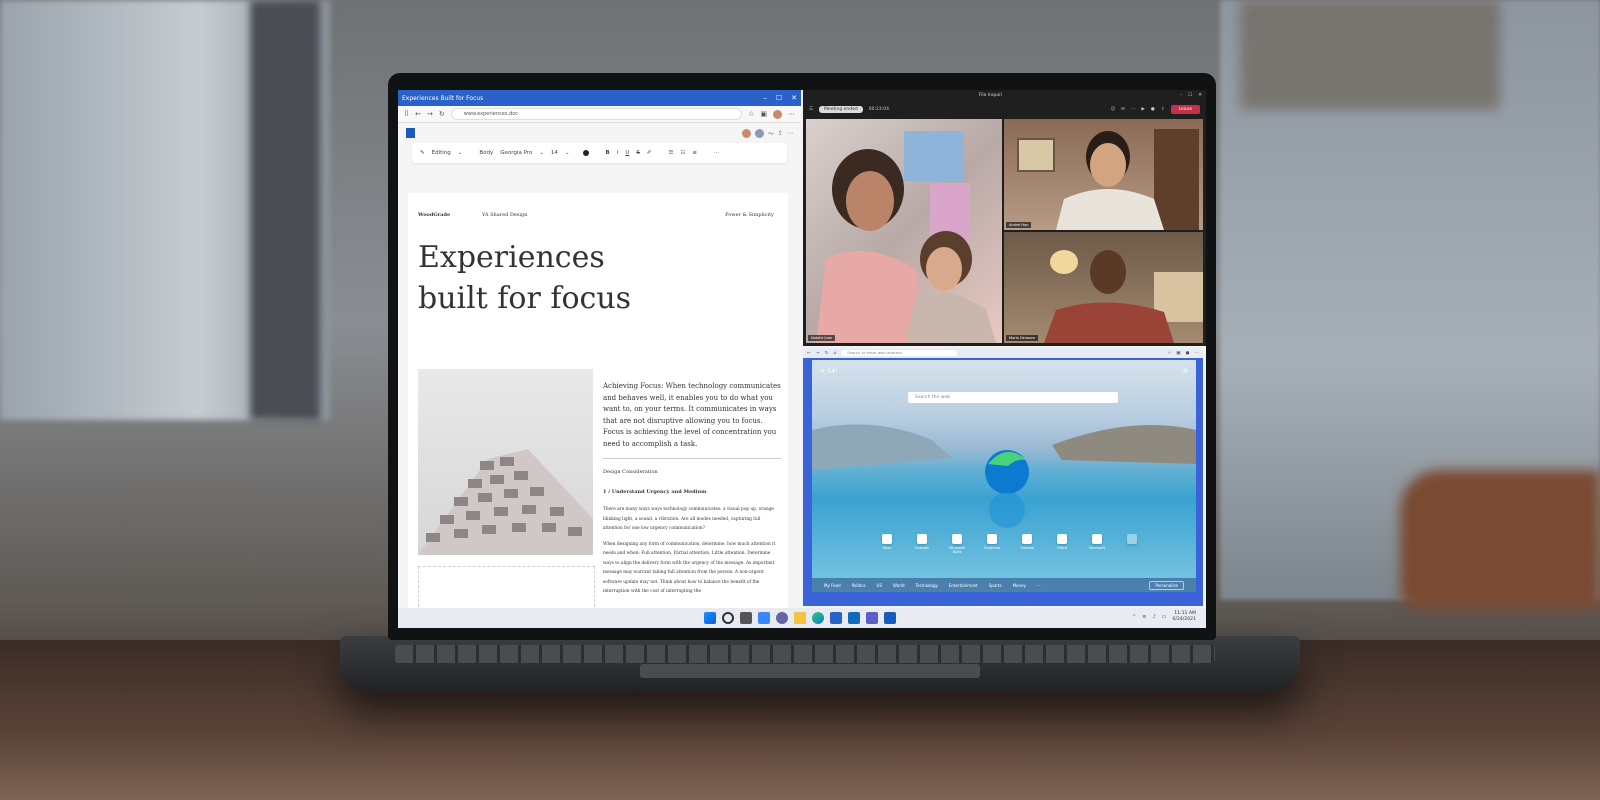  Describe the element at coordinates (922, 544) in the screenshot. I see `quick-link-linkedin: LinkedIn` at that location.